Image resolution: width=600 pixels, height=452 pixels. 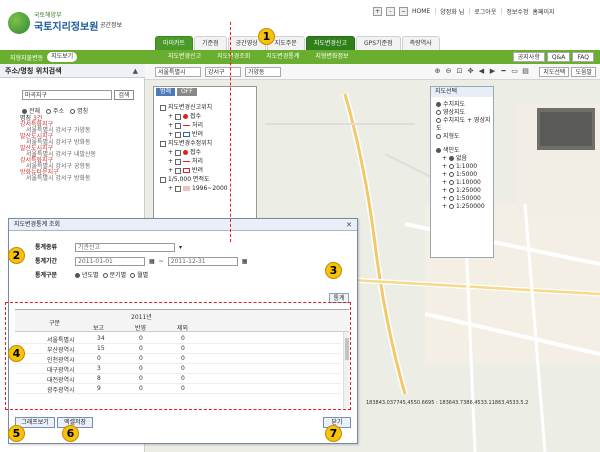 What do you see at coordinates (372, 72) in the screenshot?
I see `map-toolbar: 서울특별시 강서구 가양동 ⊕ ⊖ ⊡ ✥ ◀ ▶ ━ ▭ ▤ 지도선택 도움말` at bounding box center [372, 72].